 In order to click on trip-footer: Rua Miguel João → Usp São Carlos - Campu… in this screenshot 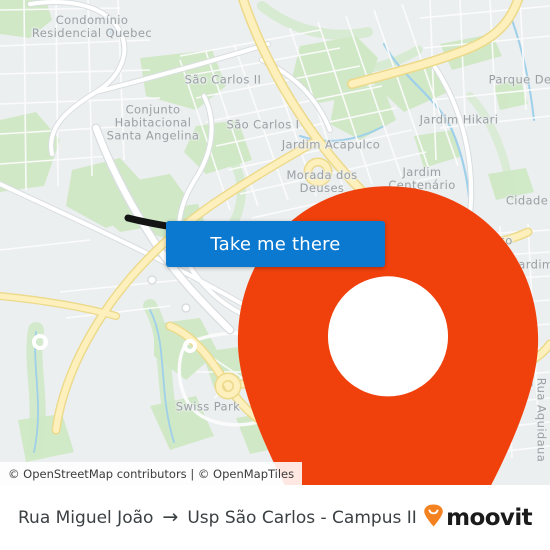, I will do `click(275, 517)`.